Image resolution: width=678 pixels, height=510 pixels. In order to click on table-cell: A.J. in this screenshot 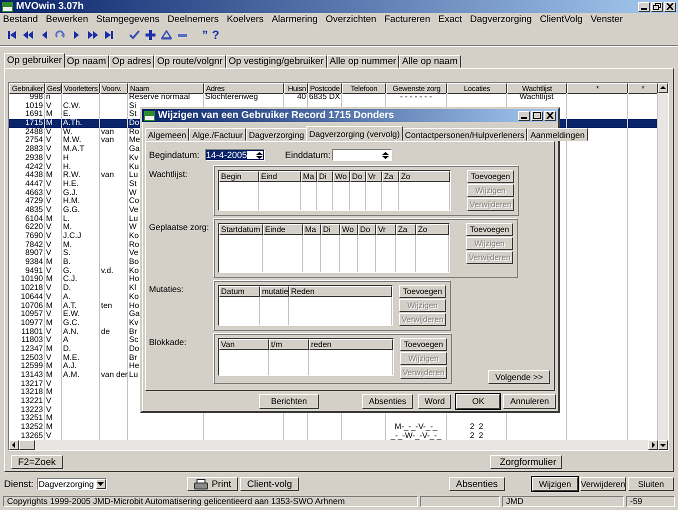, I will do `click(70, 367)`.